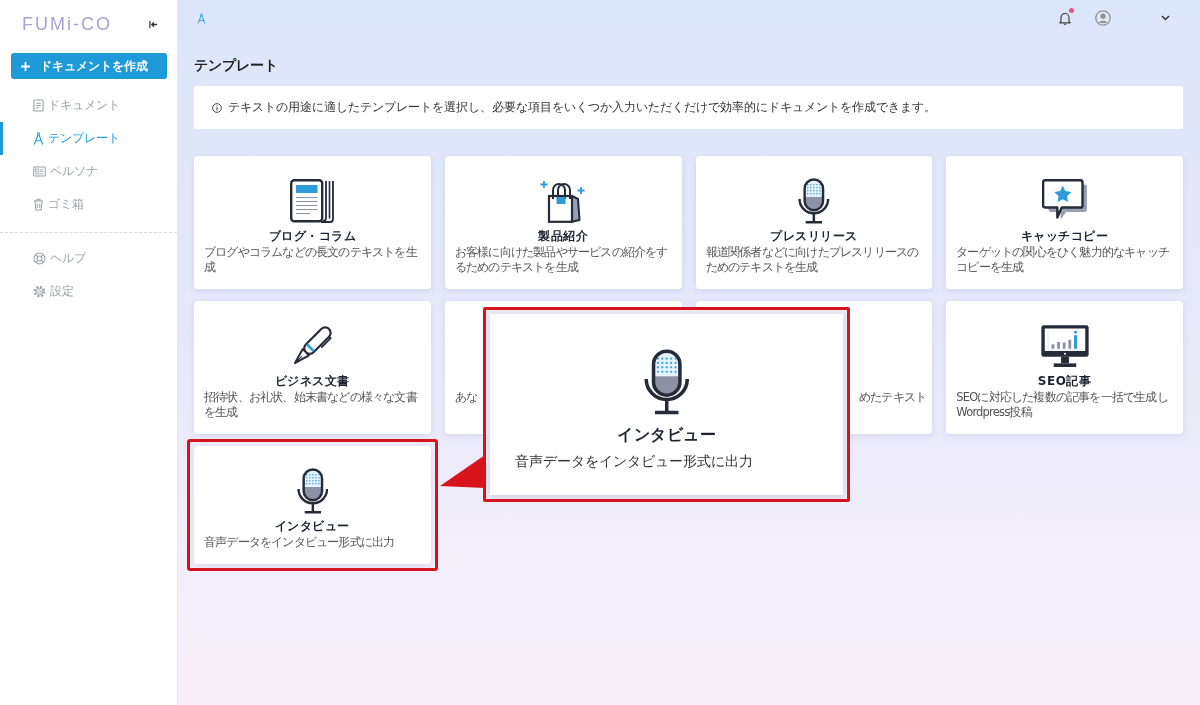 Image resolution: width=1200 pixels, height=705 pixels. I want to click on notification-bell-icon, so click(1065, 18).